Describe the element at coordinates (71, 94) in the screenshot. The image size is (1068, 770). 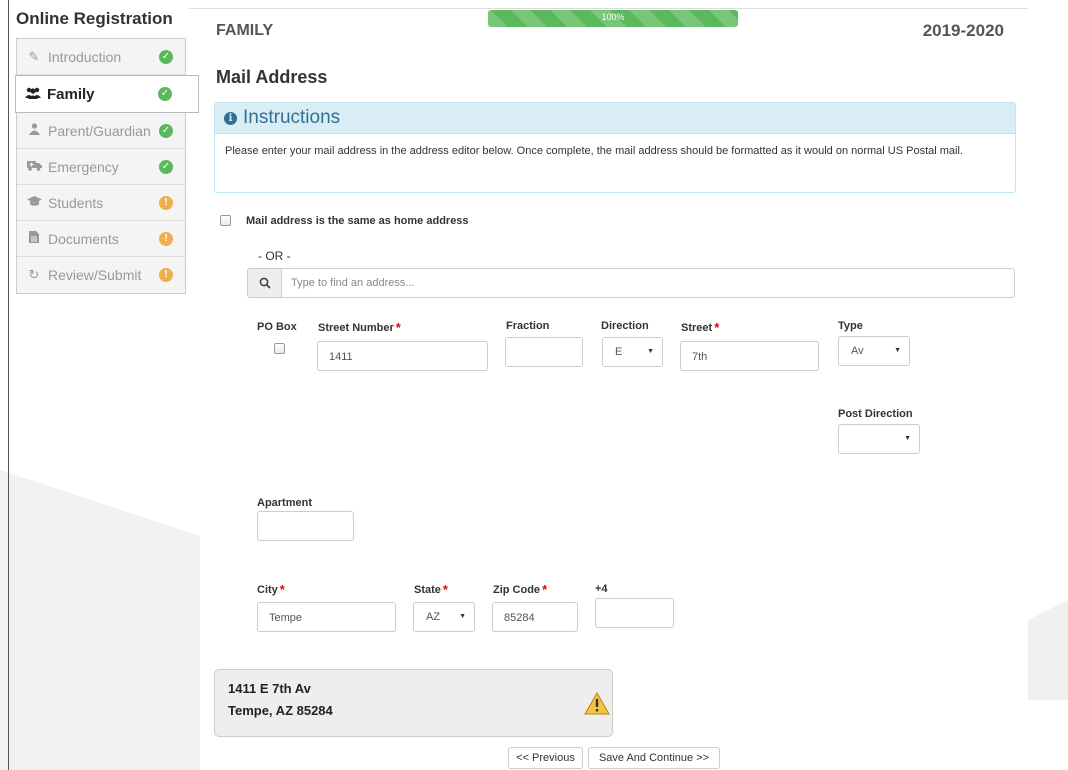
I see `sidebar-item-label: Family` at that location.